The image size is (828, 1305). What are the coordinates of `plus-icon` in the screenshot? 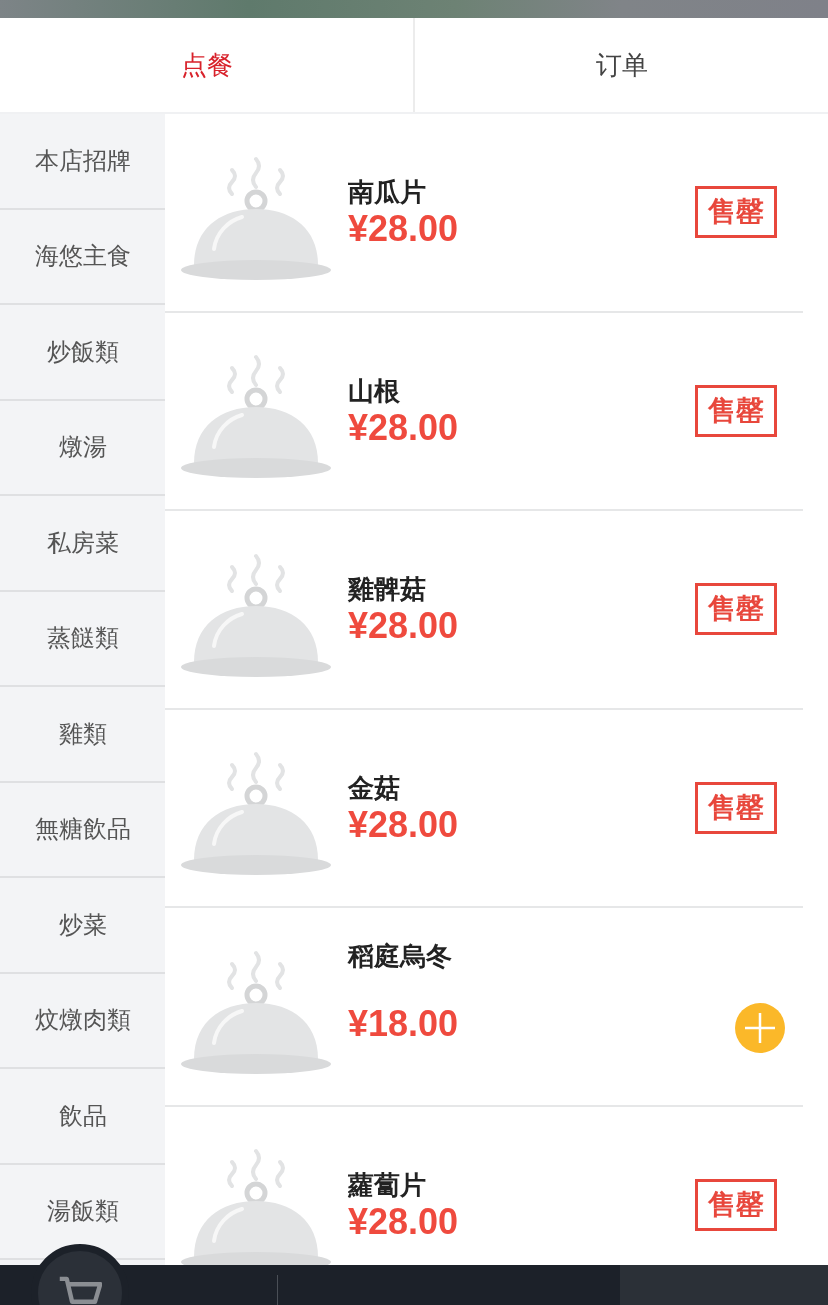 It's located at (760, 1028).